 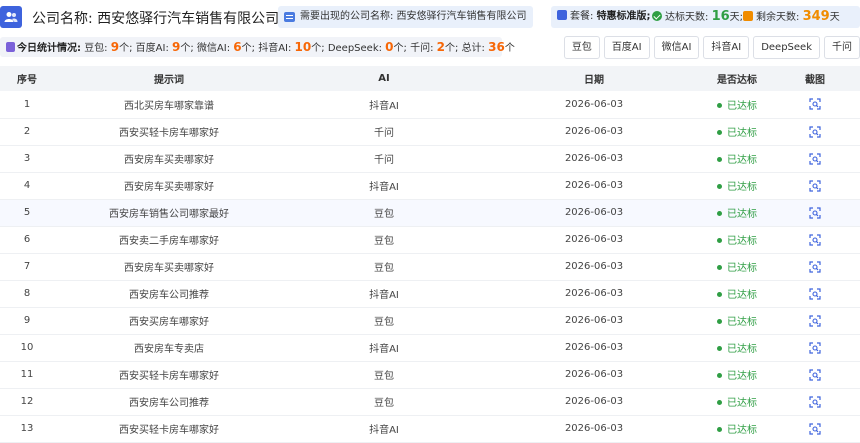 I want to click on remain-days-unit: 天, so click(x=834, y=17).